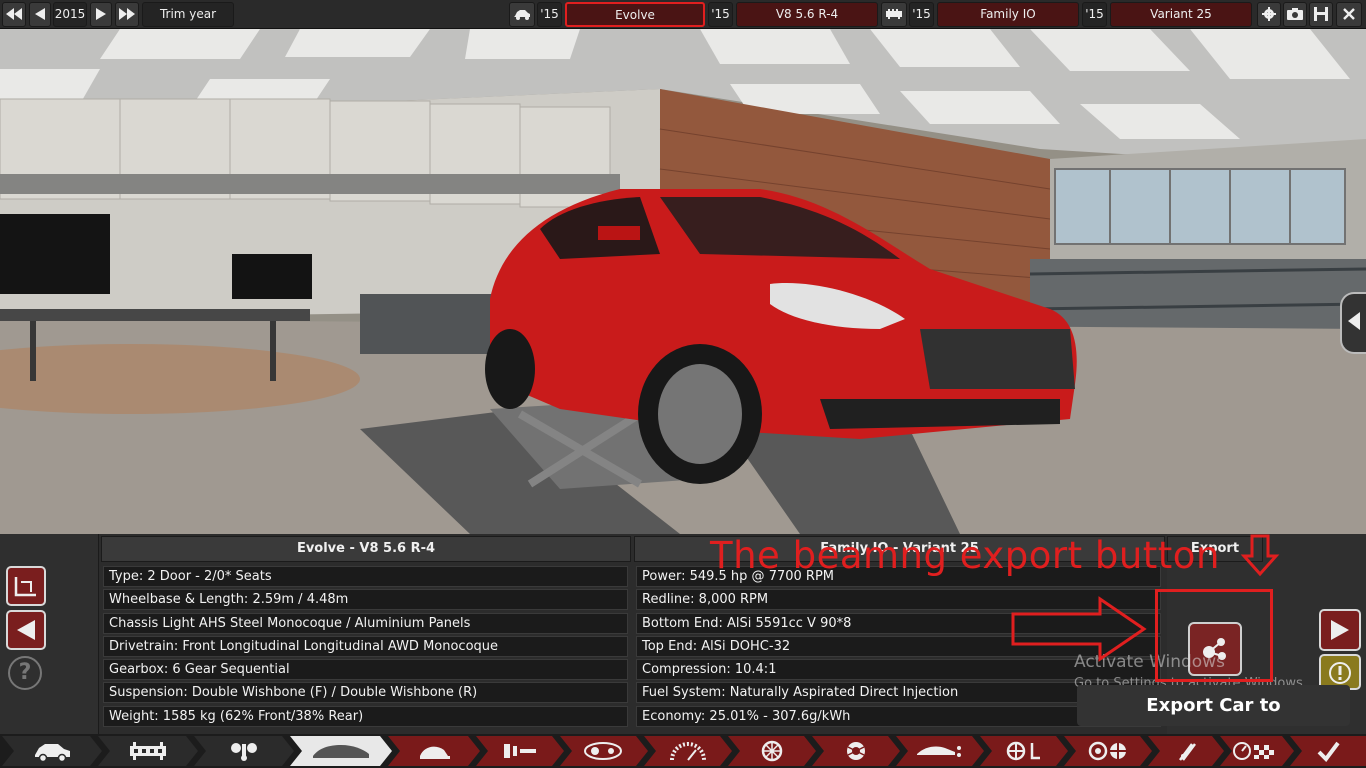 The width and height of the screenshot is (1366, 768). I want to click on car-spec-gearbox: Gearbox: 6 Gear Sequential, so click(365, 670).